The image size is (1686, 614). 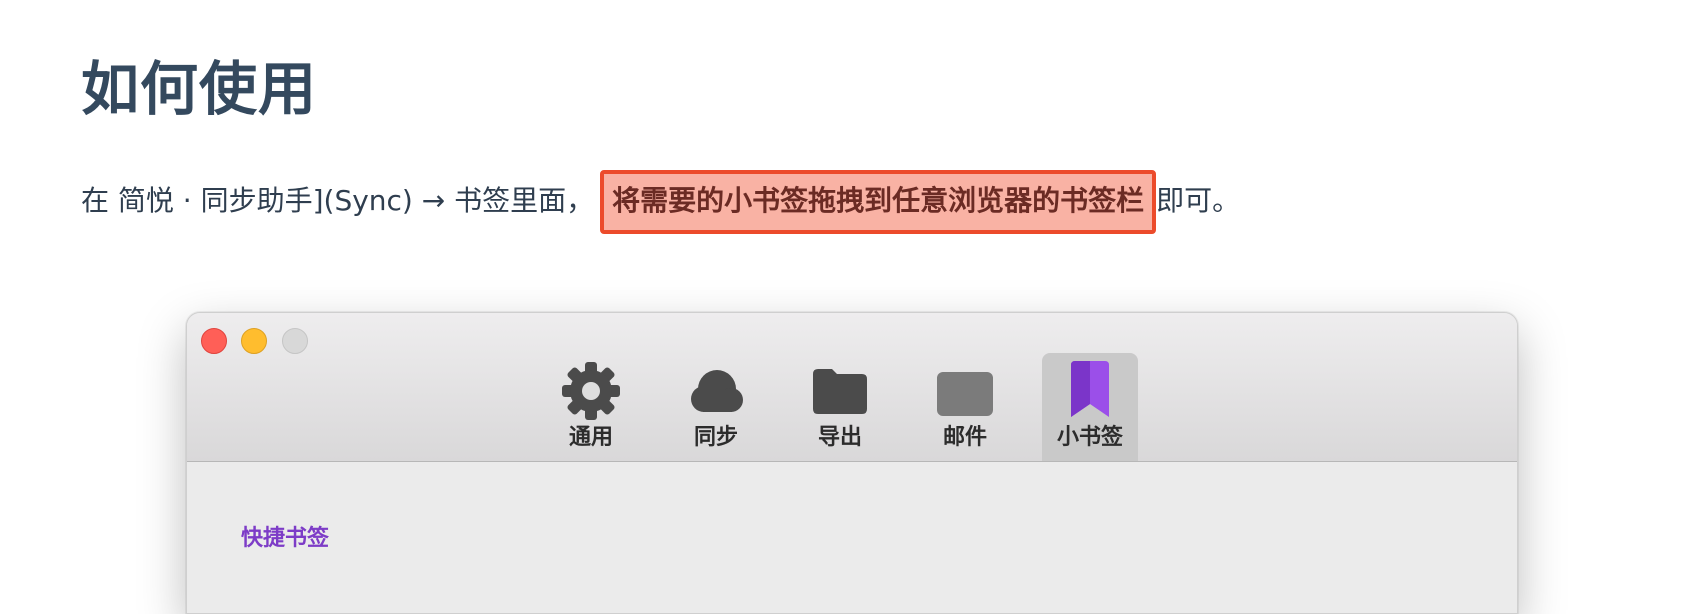 What do you see at coordinates (254, 341) in the screenshot?
I see `minimize-window-button` at bounding box center [254, 341].